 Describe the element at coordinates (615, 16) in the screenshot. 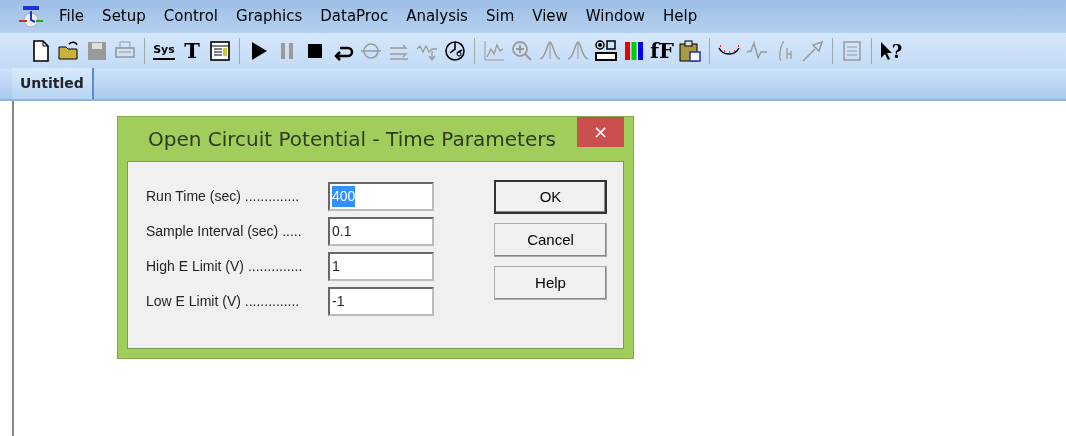

I see `menu-item: Window` at that location.